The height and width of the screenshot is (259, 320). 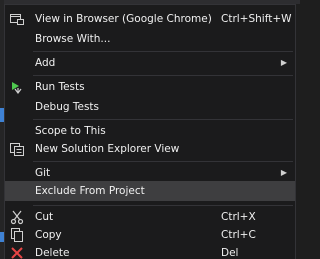 What do you see at coordinates (17, 253) in the screenshot?
I see `delete-x-icon` at bounding box center [17, 253].